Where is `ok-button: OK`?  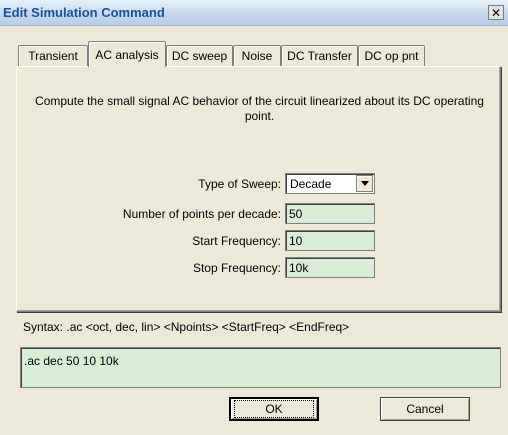 ok-button: OK is located at coordinates (274, 409).